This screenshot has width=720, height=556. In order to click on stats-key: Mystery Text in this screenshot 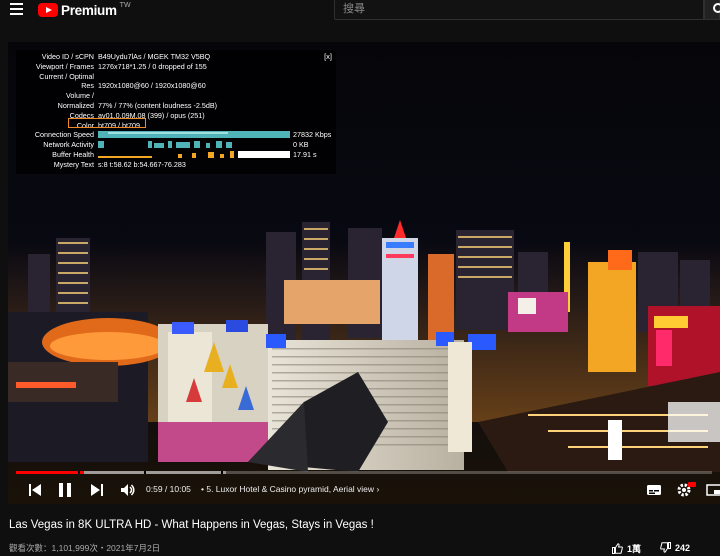, I will do `click(73, 164)`.